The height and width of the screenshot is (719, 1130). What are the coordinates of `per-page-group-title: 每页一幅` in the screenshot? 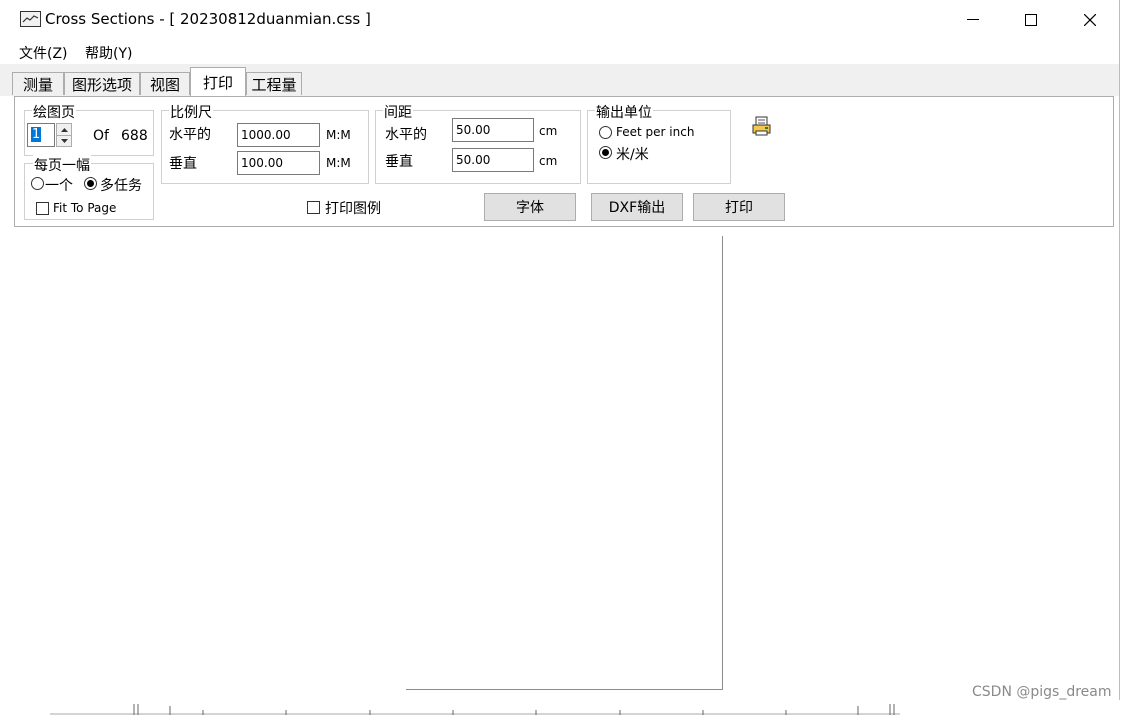 It's located at (62, 165).